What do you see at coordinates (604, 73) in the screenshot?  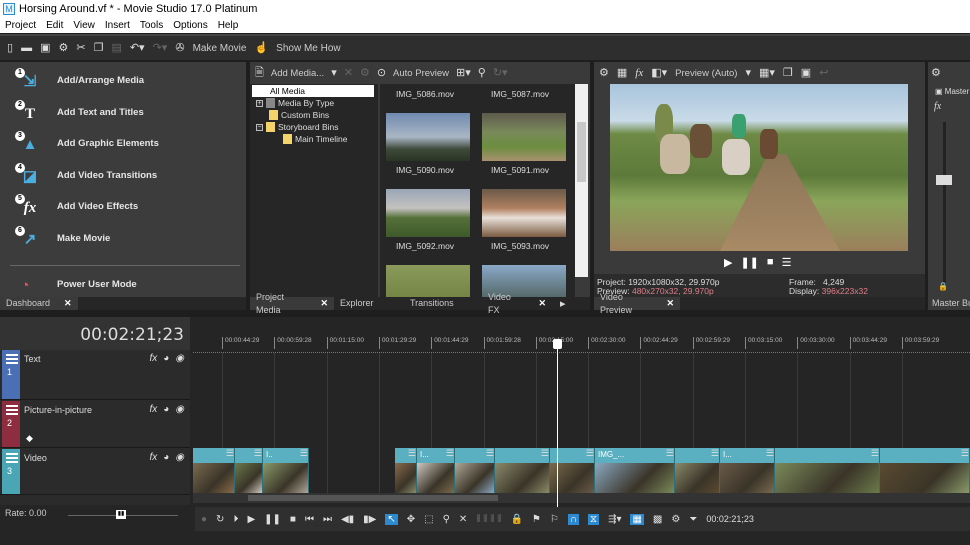 I see `gear-icon: ⚙` at bounding box center [604, 73].